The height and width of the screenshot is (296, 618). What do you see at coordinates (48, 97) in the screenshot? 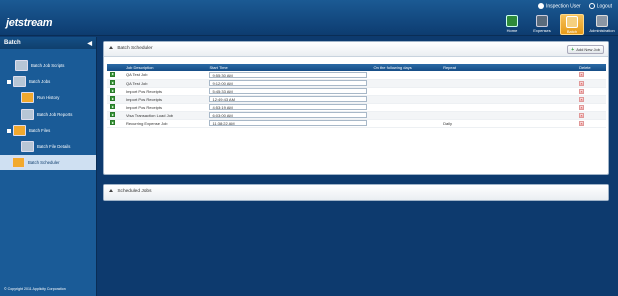
I see `sidebar-item-label: Run History` at bounding box center [48, 97].